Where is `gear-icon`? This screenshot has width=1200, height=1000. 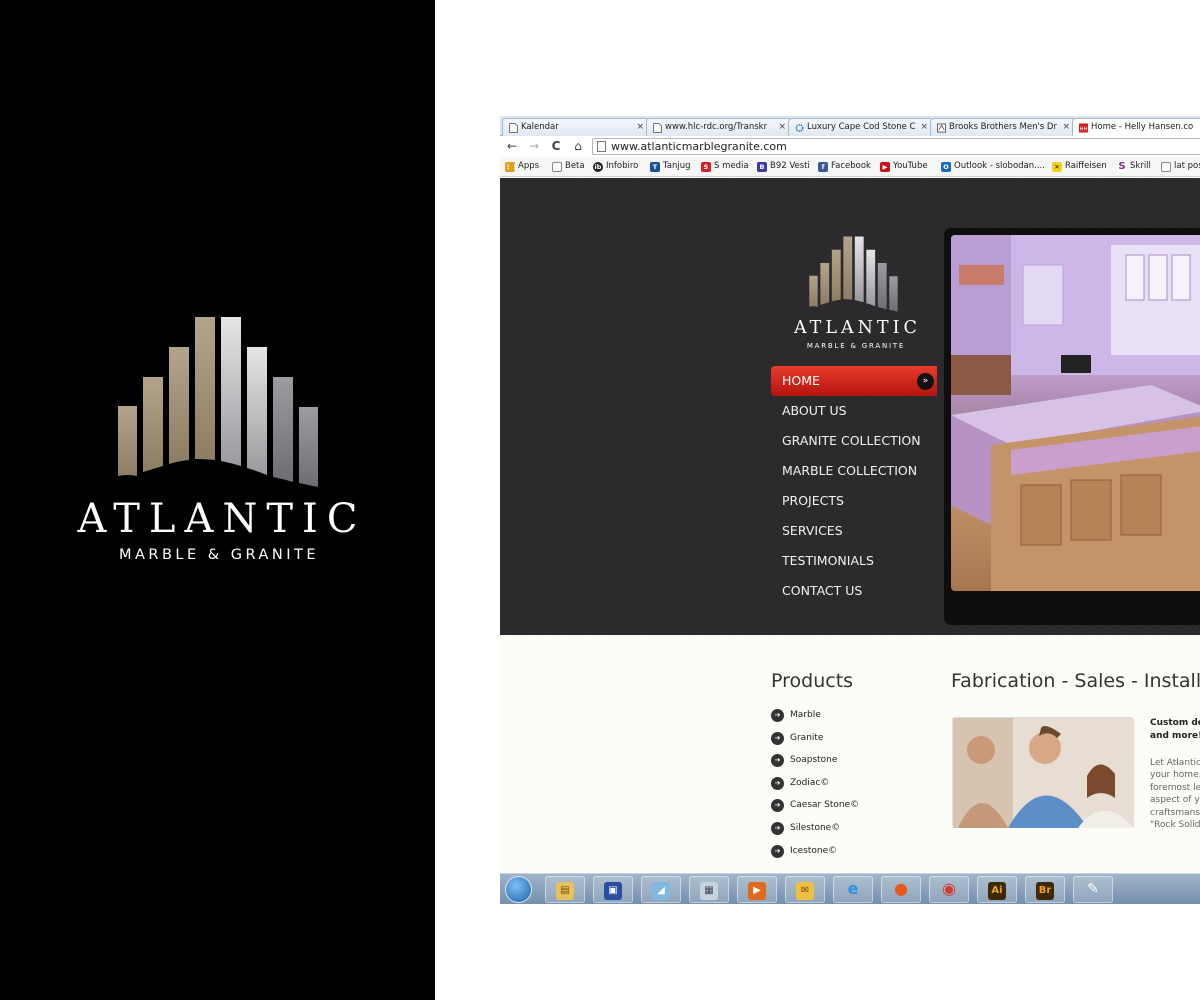
gear-icon is located at coordinates (799, 128).